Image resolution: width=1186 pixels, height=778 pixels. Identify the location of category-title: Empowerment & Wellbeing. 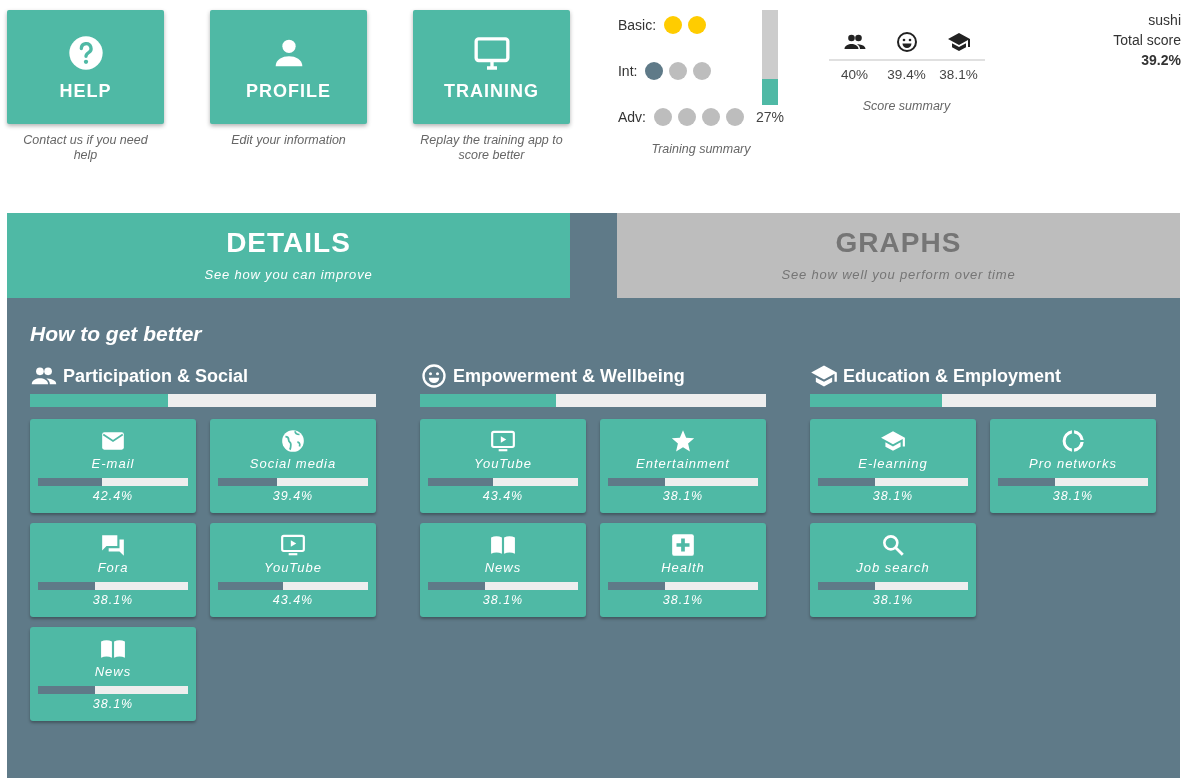
(569, 376).